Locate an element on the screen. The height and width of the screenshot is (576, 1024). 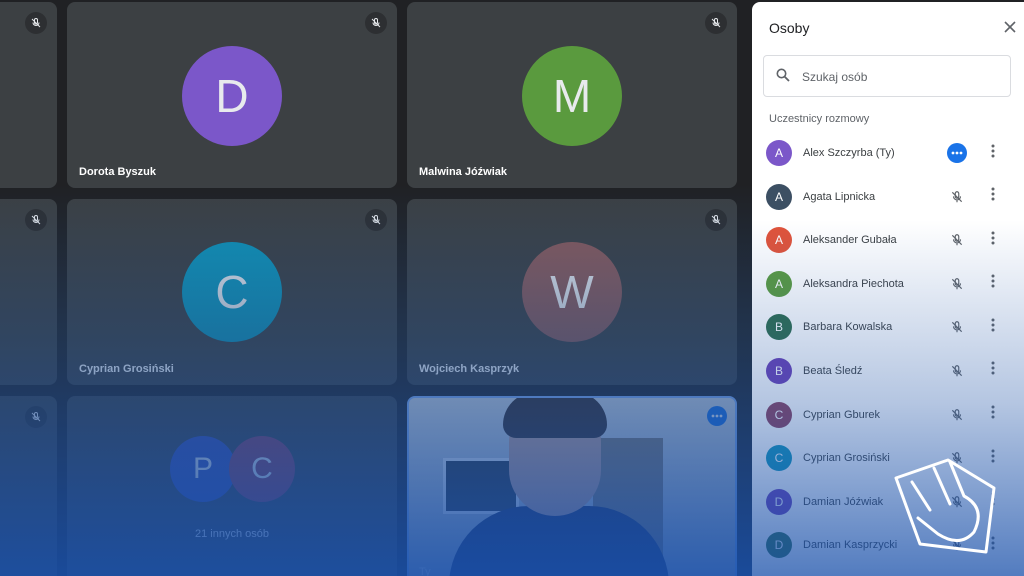
participant-row: A Agata Lipnicka is located at coordinates (888, 196).